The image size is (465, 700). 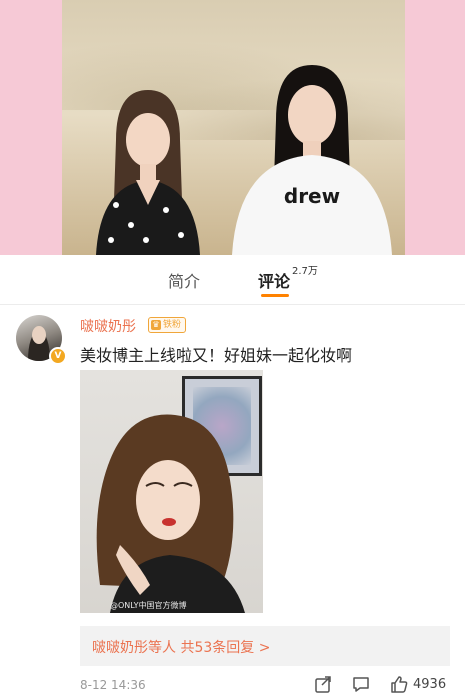 What do you see at coordinates (172, 325) in the screenshot?
I see `fan-badge-label: 铁粉` at bounding box center [172, 325].